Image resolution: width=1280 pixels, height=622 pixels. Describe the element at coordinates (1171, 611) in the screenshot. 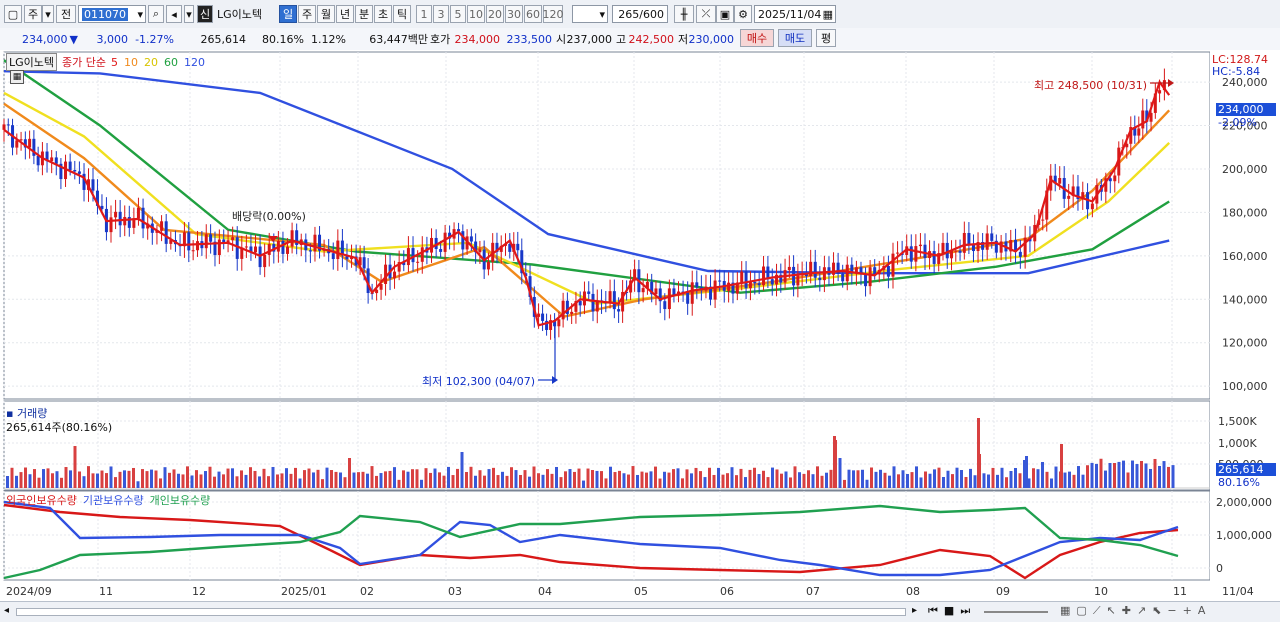

I see `zoom-out-icon: −` at that location.